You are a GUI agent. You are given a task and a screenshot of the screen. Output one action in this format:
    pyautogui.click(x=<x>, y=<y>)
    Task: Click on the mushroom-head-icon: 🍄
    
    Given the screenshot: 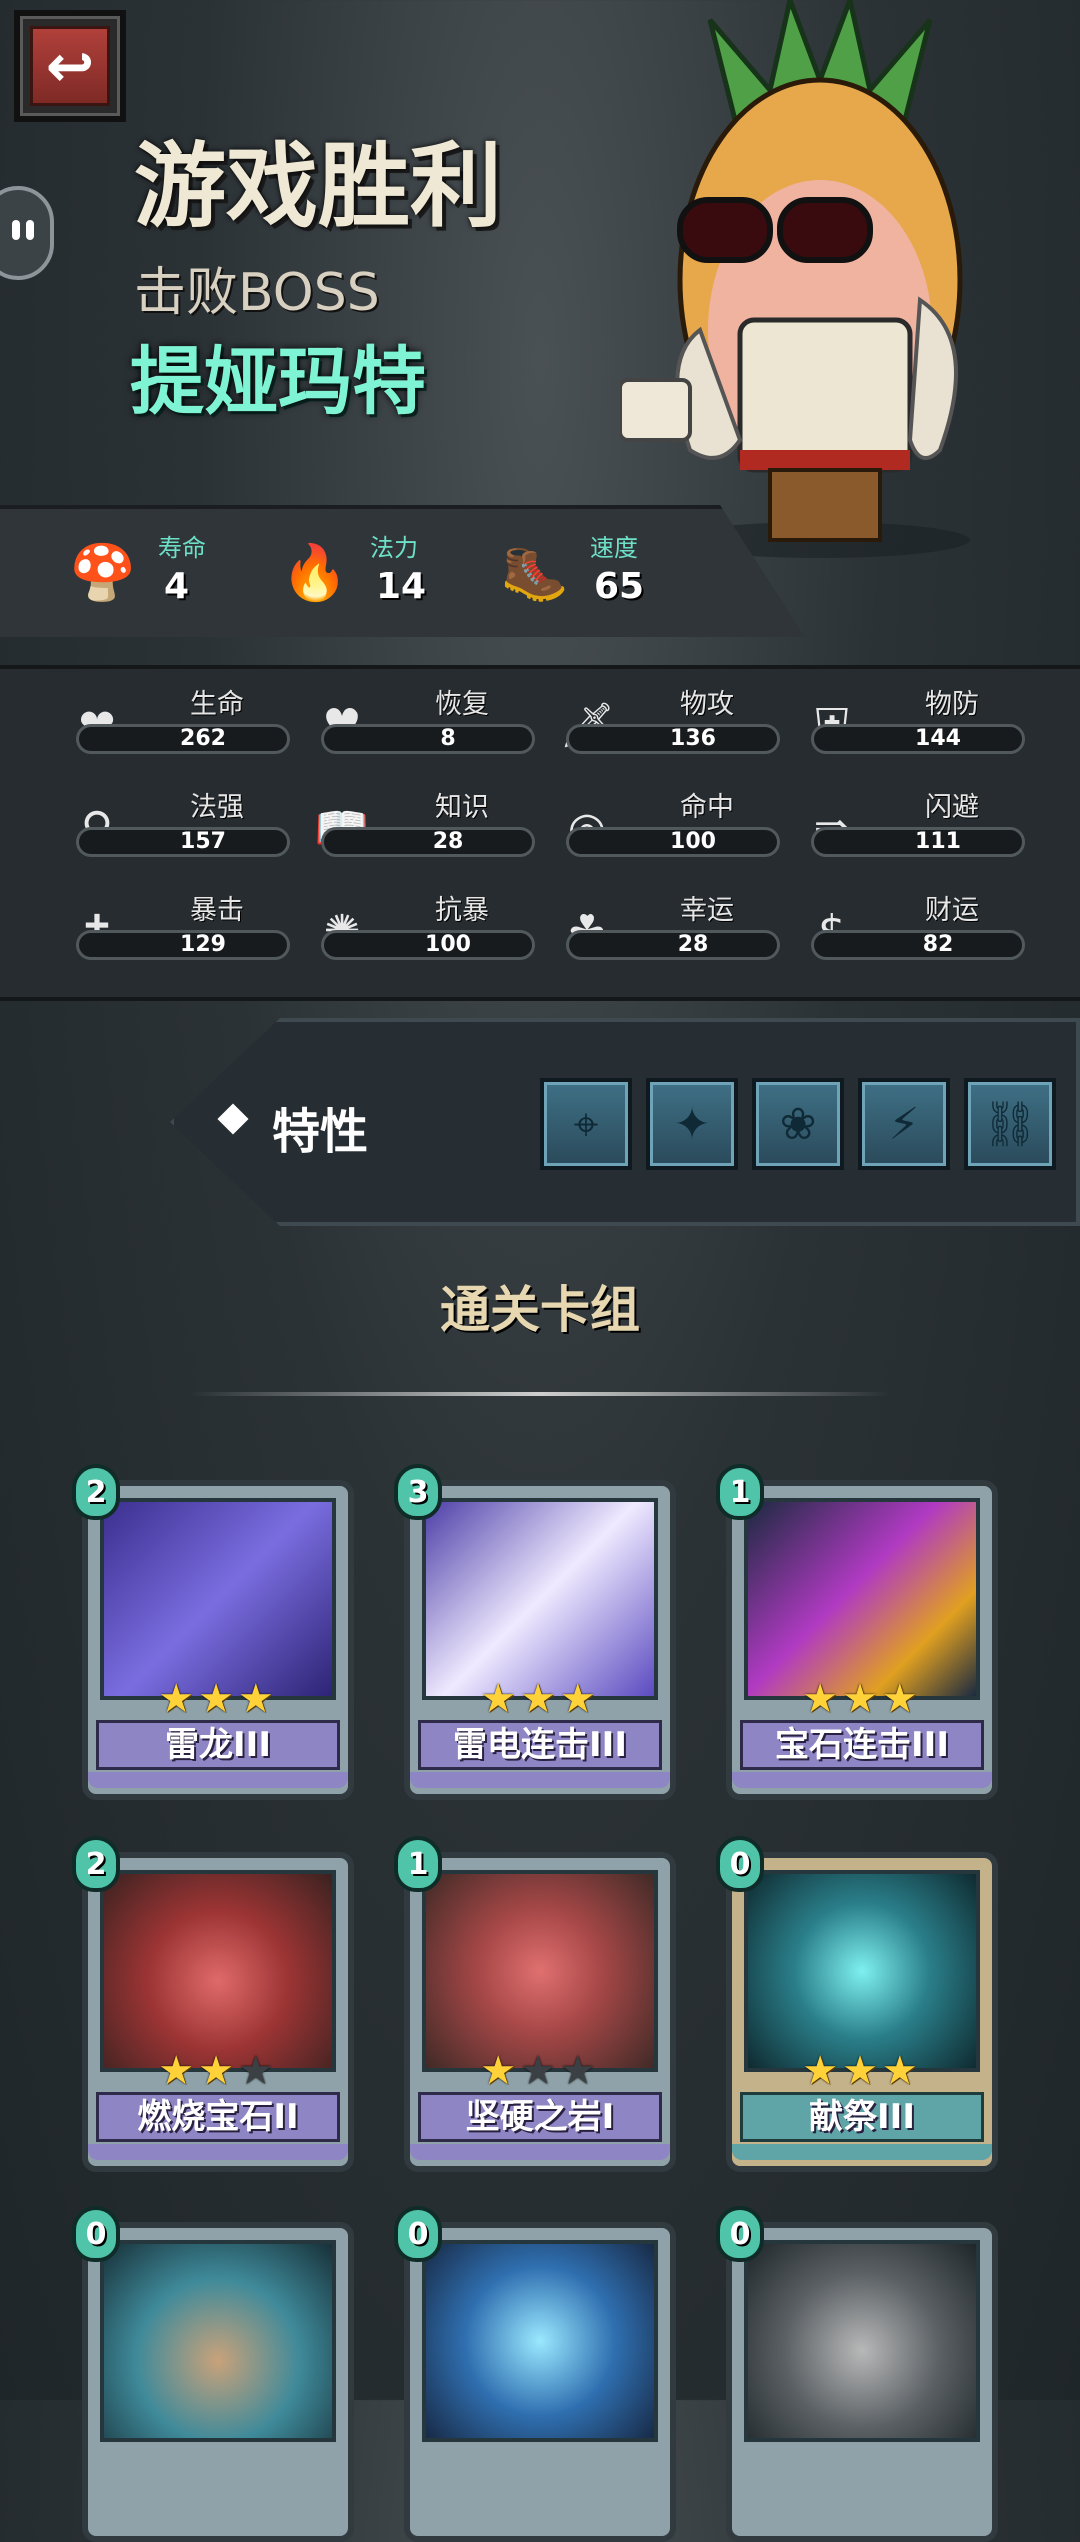 What is the action you would take?
    pyautogui.click(x=103, y=572)
    